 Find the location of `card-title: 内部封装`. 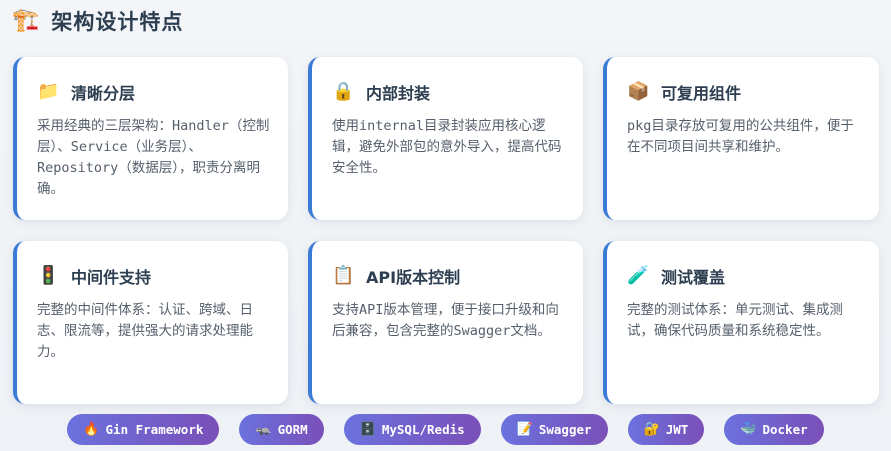

card-title: 内部封装 is located at coordinates (398, 93).